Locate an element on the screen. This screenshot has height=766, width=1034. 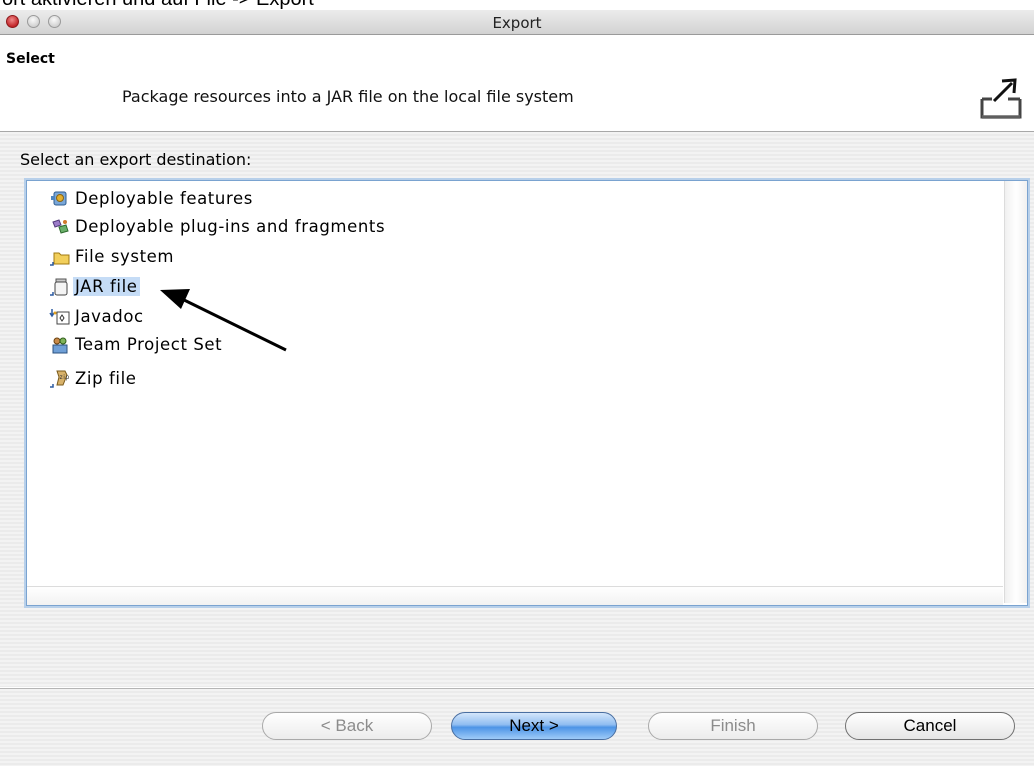
folder-icon is located at coordinates (61, 257).